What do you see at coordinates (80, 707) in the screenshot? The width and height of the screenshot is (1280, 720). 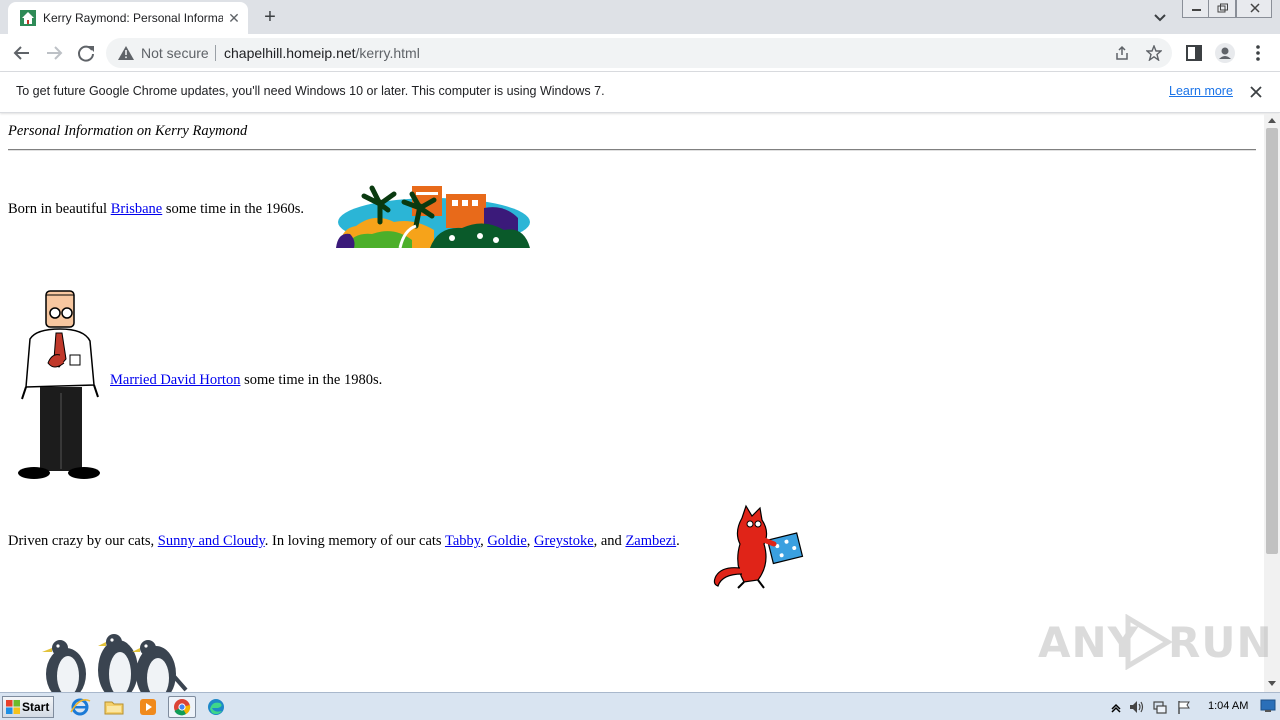 I see `internet-explorer-icon` at bounding box center [80, 707].